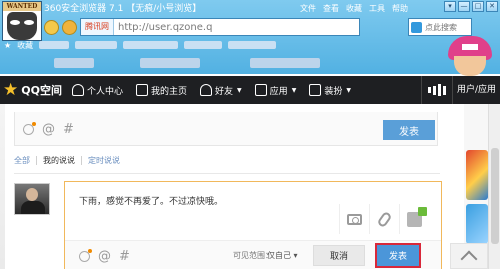 This screenshot has height=269, width=500. What do you see at coordinates (224, 91) in the screenshot?
I see `nav-label: 好友` at bounding box center [224, 91].